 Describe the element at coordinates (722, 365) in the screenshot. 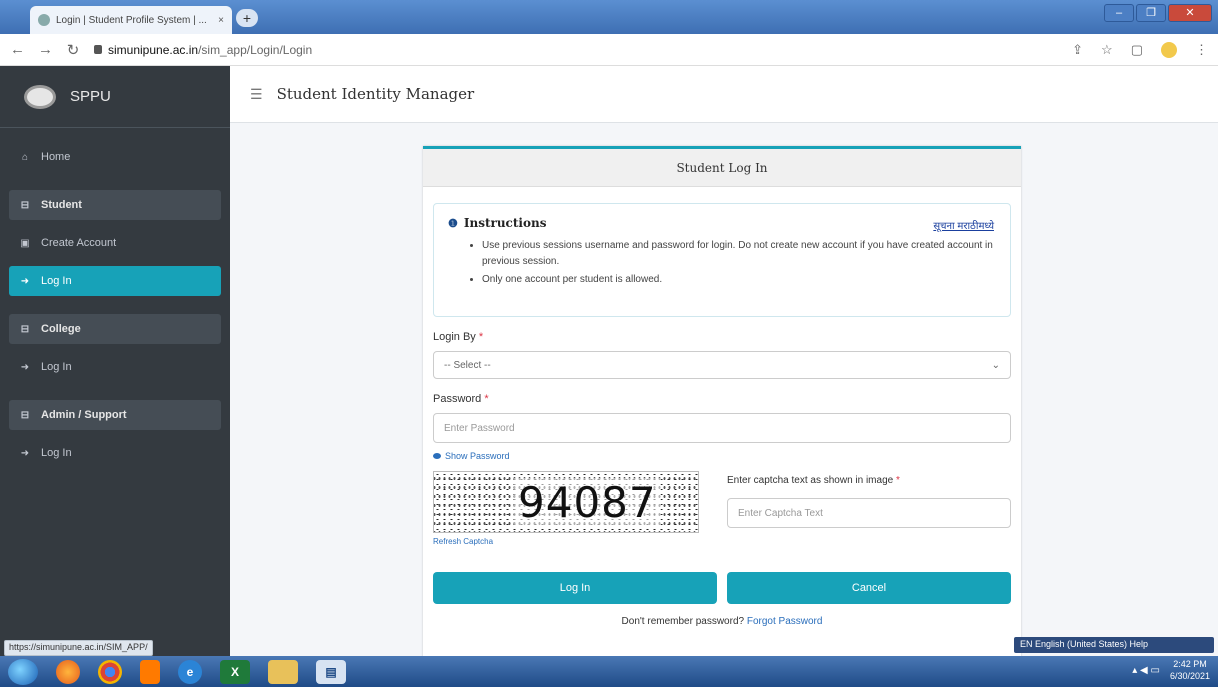

I see `login-by-select: -- Select -- ⌄` at that location.